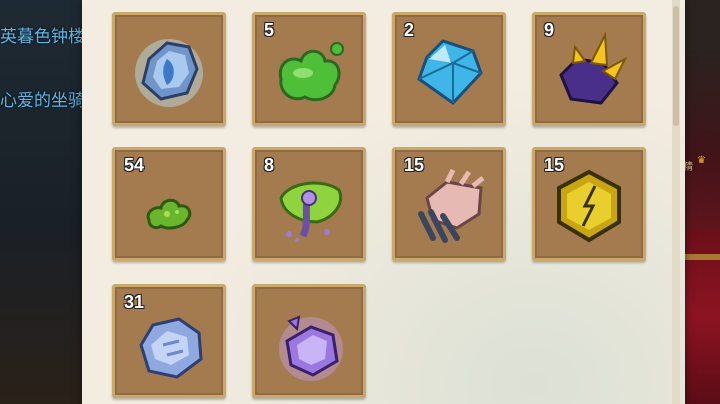 The height and width of the screenshot is (404, 720). I want to click on inventory-slot-blue-crystal-ore, so click(169, 69).